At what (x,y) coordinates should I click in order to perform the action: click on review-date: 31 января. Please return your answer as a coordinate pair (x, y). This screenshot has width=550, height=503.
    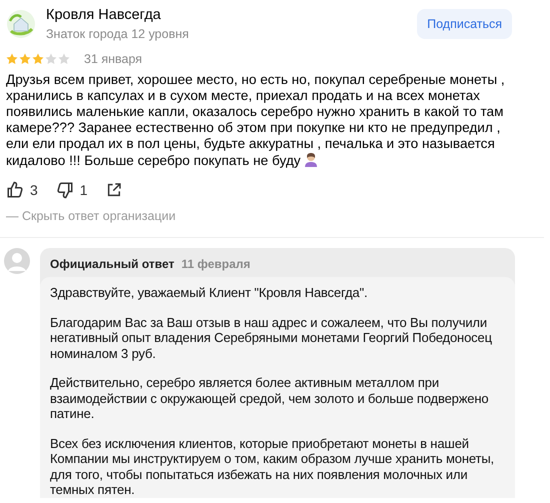
    Looking at the image, I should click on (113, 59).